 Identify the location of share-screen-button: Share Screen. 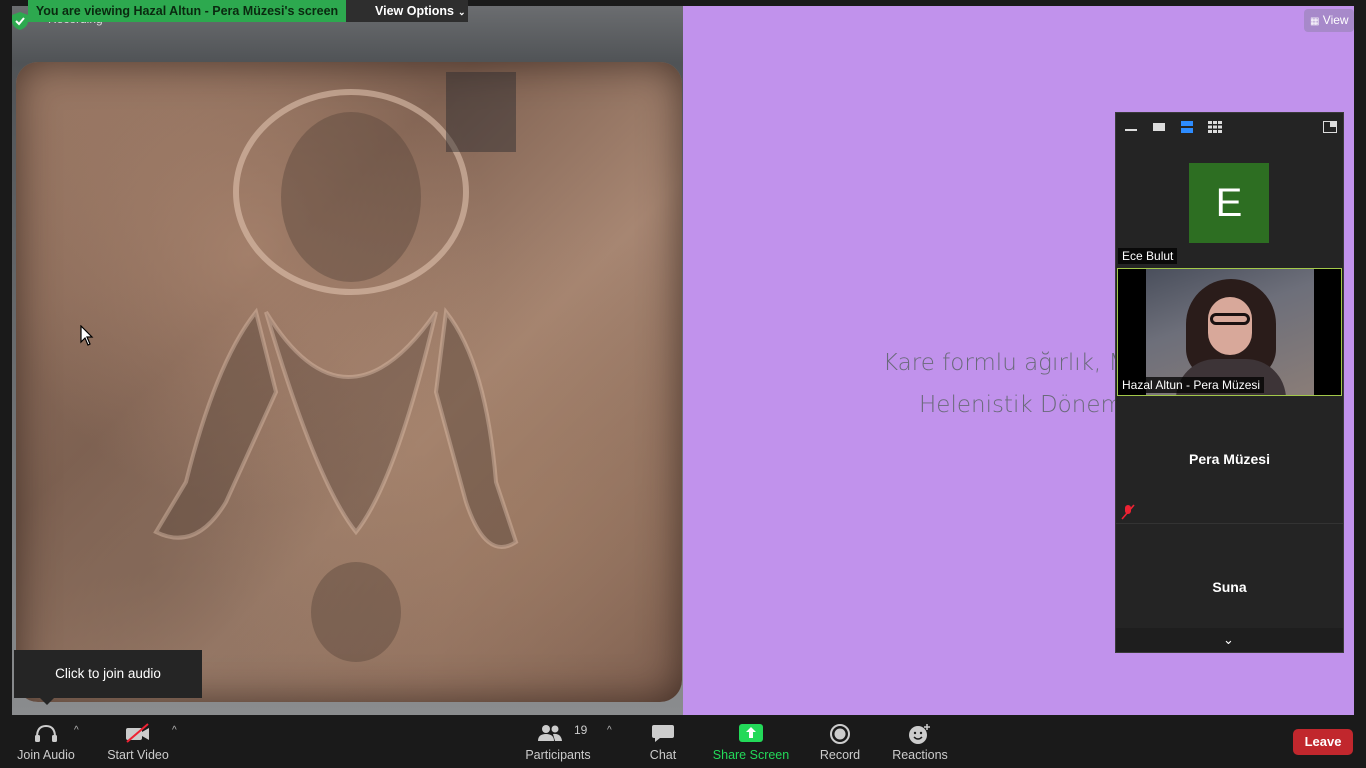
(751, 741).